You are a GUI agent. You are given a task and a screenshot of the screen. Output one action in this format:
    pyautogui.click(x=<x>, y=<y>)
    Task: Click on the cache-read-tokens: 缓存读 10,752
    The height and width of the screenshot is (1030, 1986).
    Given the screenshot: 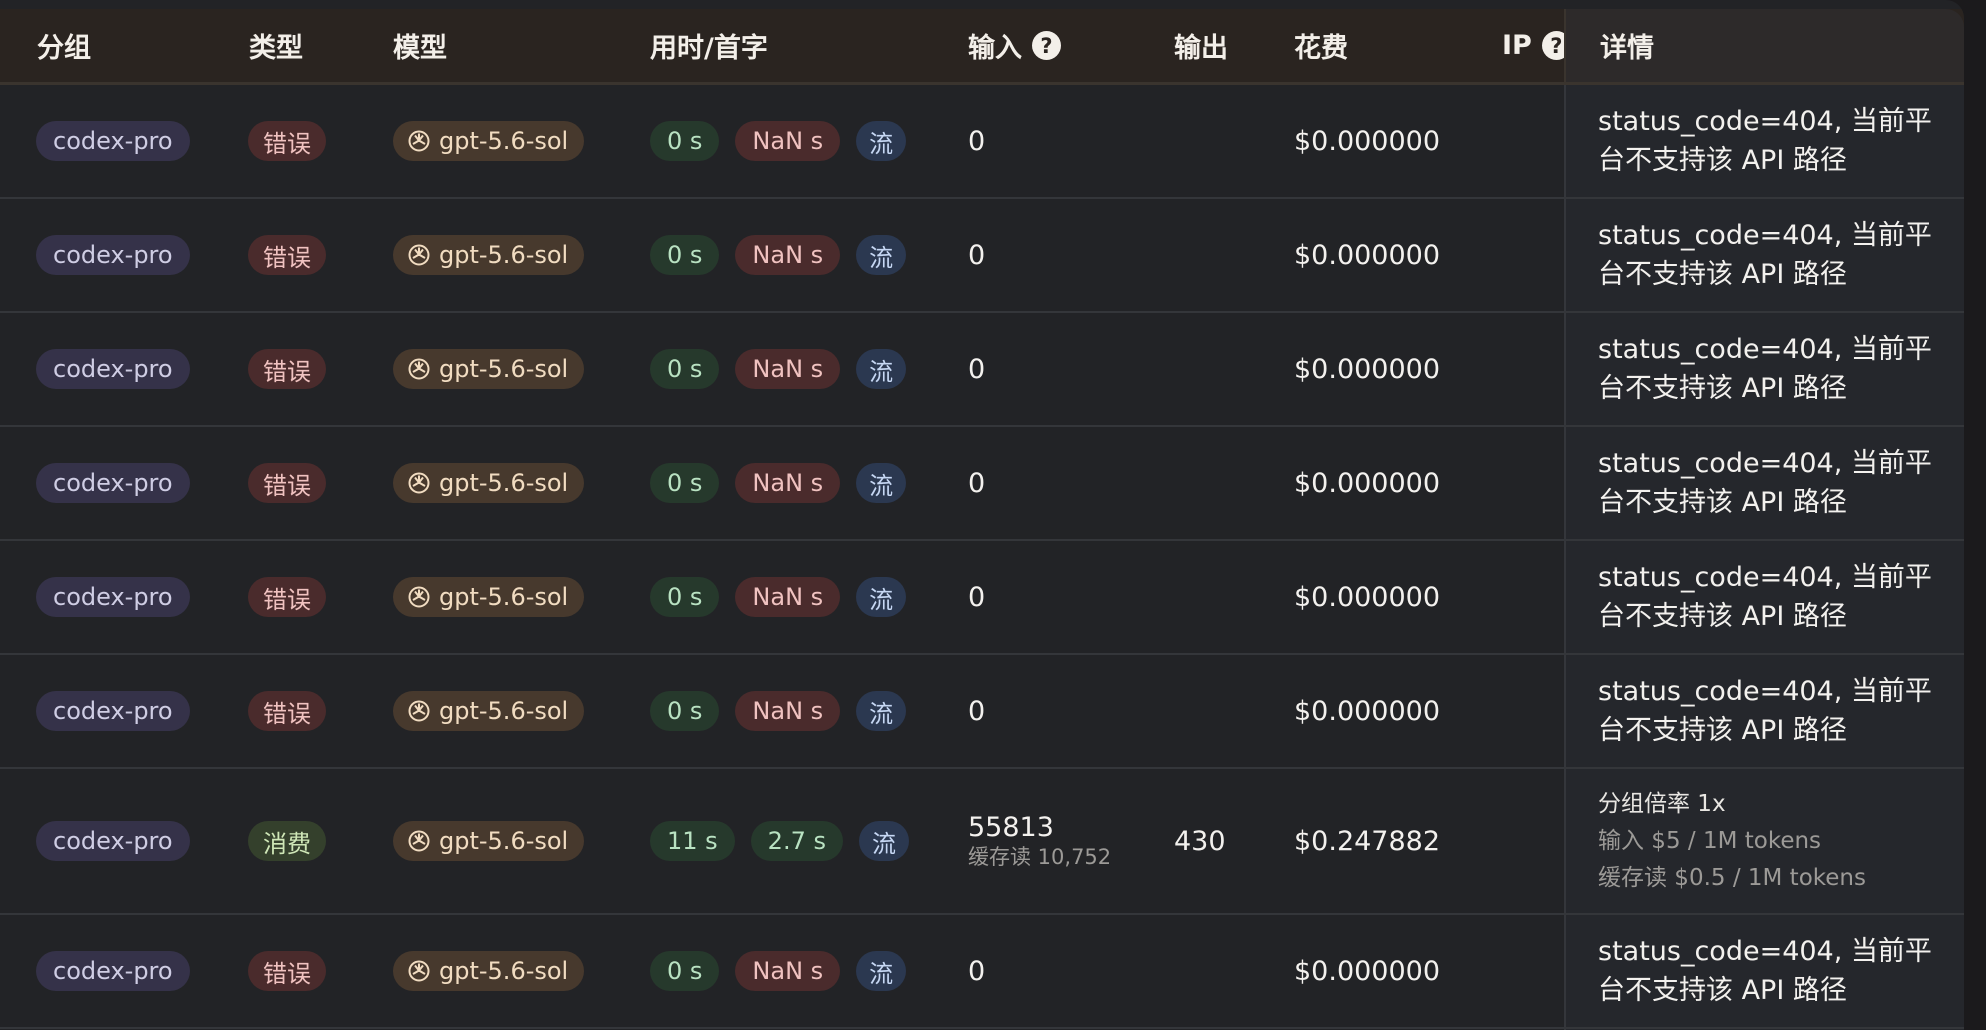 What is the action you would take?
    pyautogui.click(x=1040, y=856)
    